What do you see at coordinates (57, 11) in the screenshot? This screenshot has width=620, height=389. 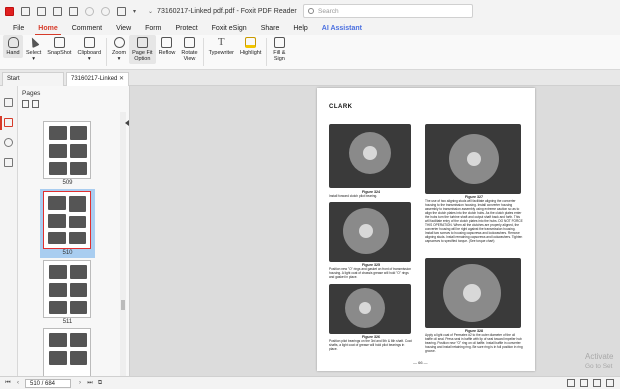 I see `print-icon` at bounding box center [57, 11].